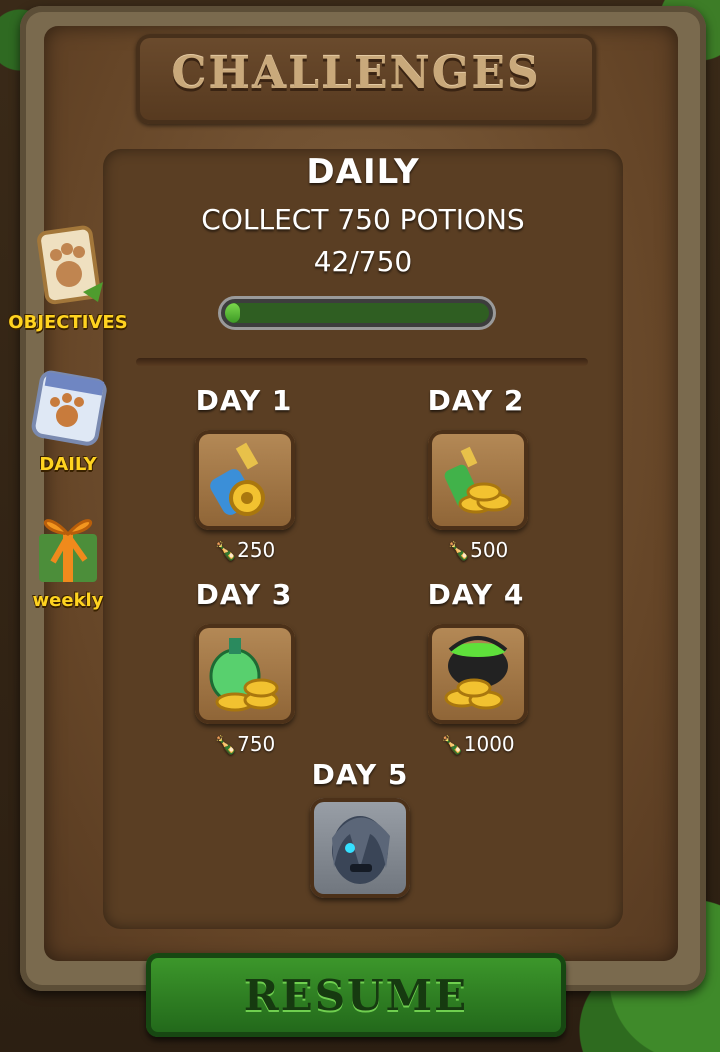  What do you see at coordinates (245, 744) in the screenshot?
I see `reward-cost: 🍾750` at bounding box center [245, 744].